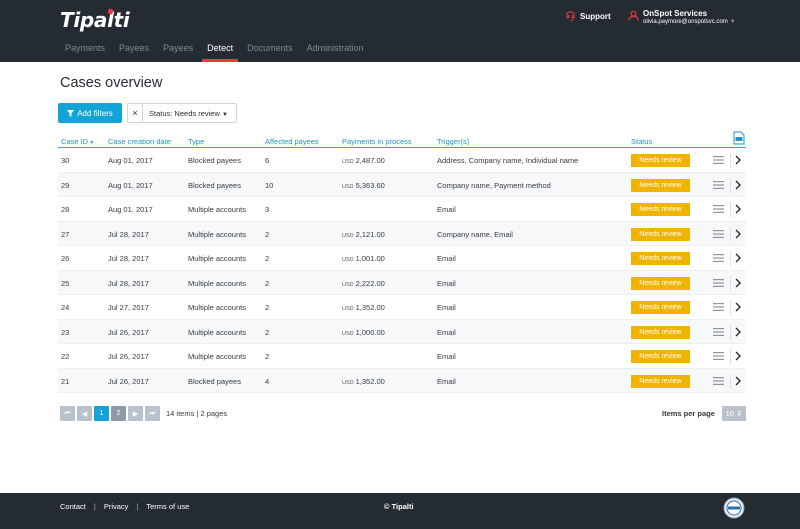  What do you see at coordinates (220, 51) in the screenshot?
I see `nav-detect: Detect` at bounding box center [220, 51].